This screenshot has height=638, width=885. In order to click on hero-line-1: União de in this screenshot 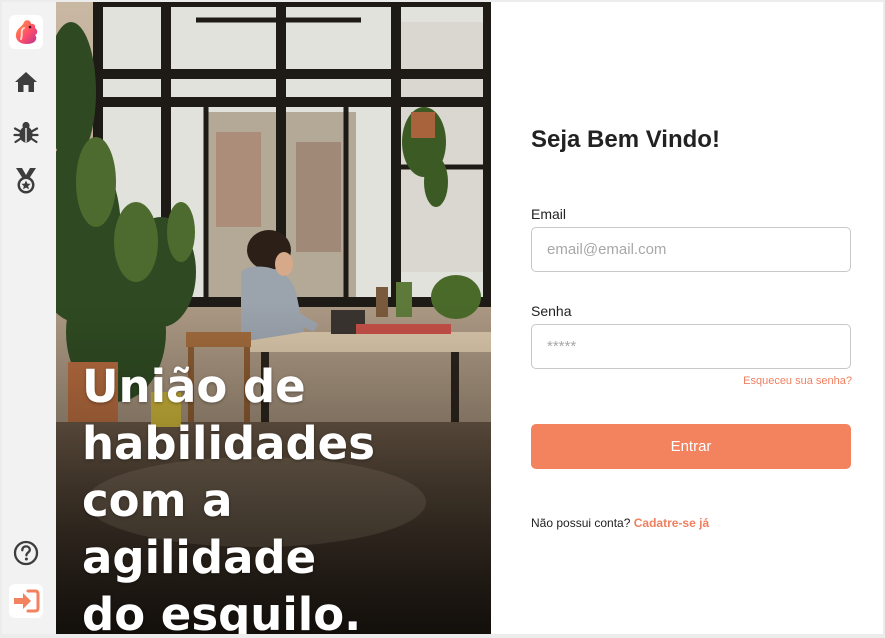, I will do `click(194, 386)`.